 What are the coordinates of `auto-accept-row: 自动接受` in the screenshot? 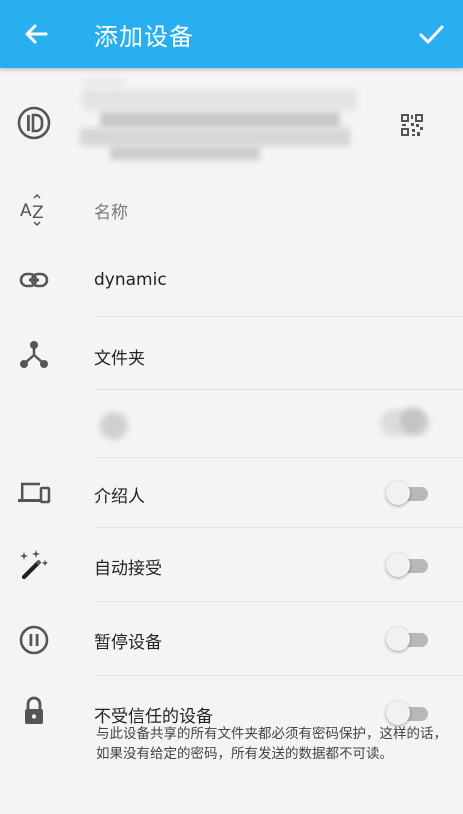 It's located at (231, 565).